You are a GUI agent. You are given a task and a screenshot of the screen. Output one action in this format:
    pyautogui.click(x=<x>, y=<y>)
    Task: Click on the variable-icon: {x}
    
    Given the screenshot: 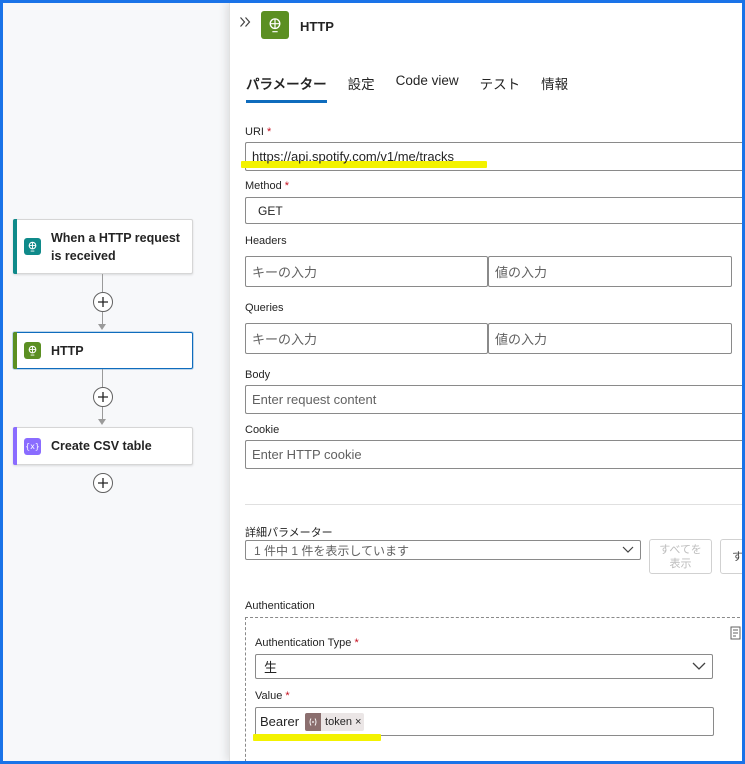 What is the action you would take?
    pyautogui.click(x=32, y=446)
    